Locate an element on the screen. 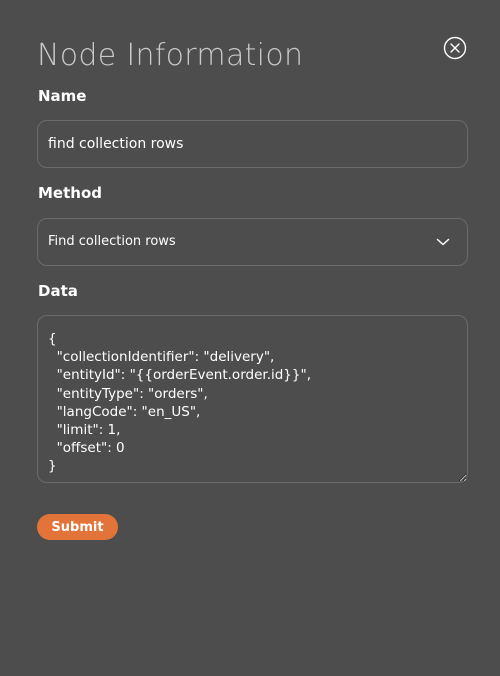  page-title: Node Information is located at coordinates (170, 55).